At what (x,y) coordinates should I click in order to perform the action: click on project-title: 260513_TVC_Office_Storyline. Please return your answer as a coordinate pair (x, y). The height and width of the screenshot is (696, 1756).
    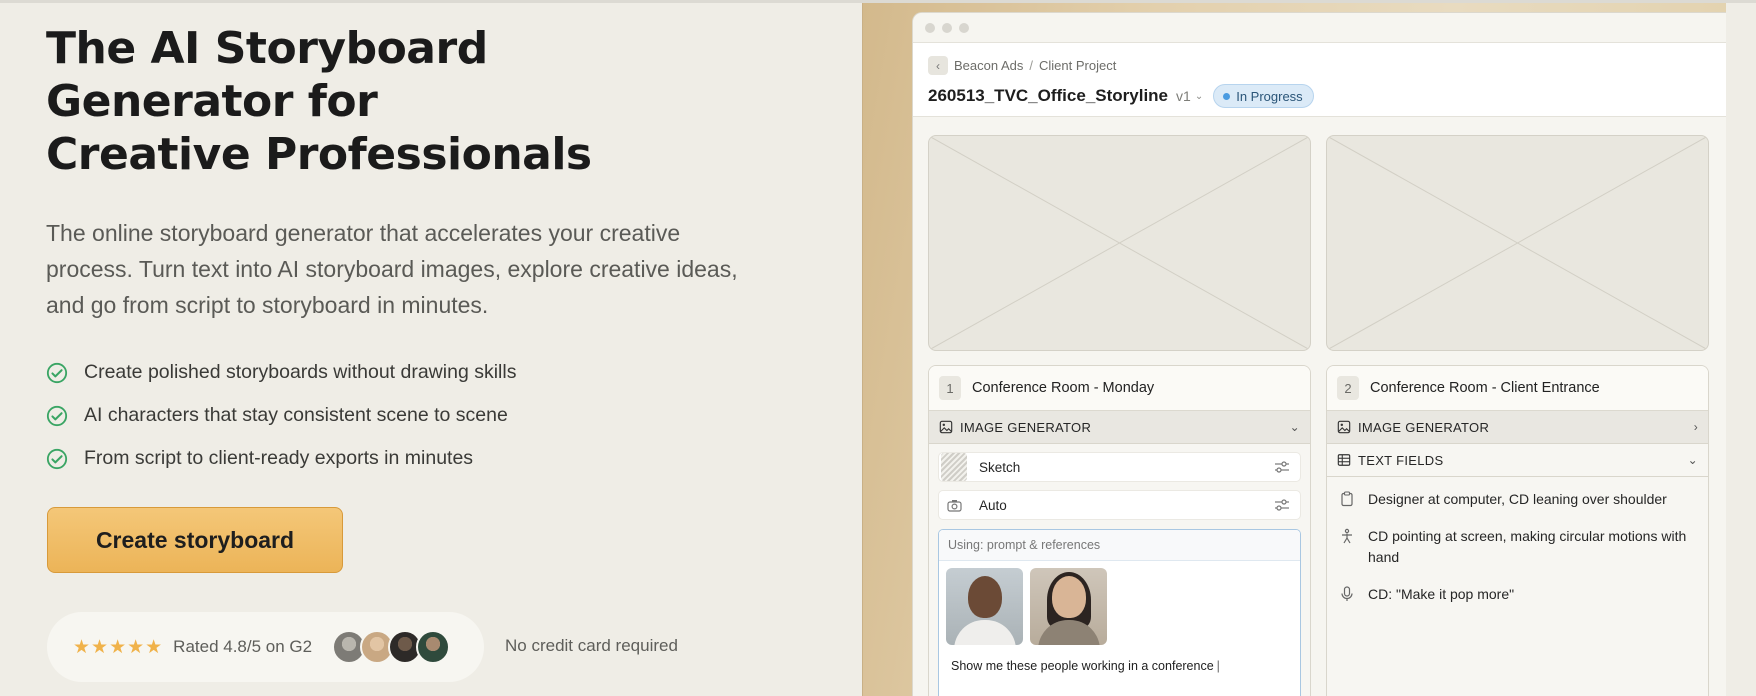
    Looking at the image, I should click on (1048, 95).